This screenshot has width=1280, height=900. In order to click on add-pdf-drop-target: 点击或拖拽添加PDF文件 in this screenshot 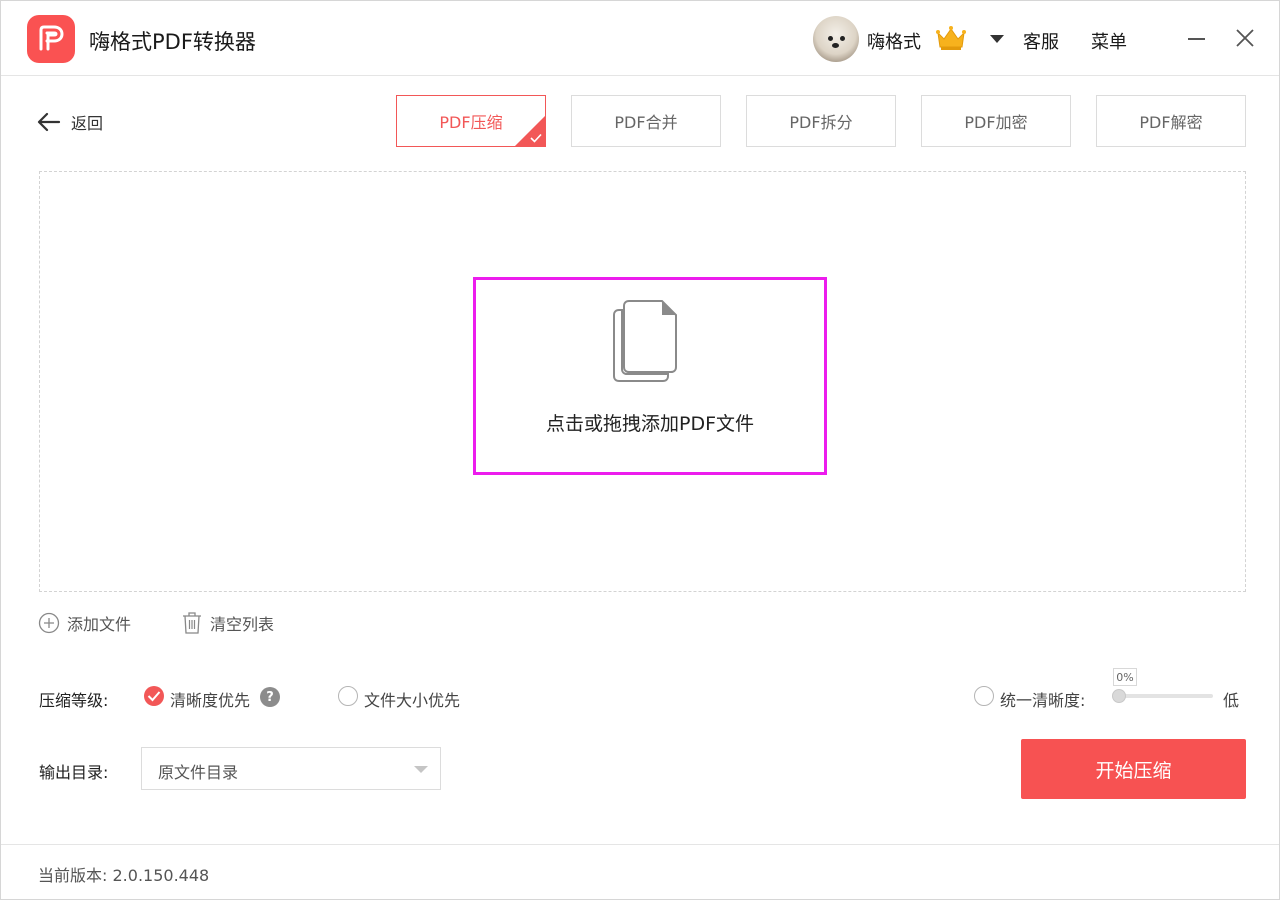, I will do `click(650, 376)`.